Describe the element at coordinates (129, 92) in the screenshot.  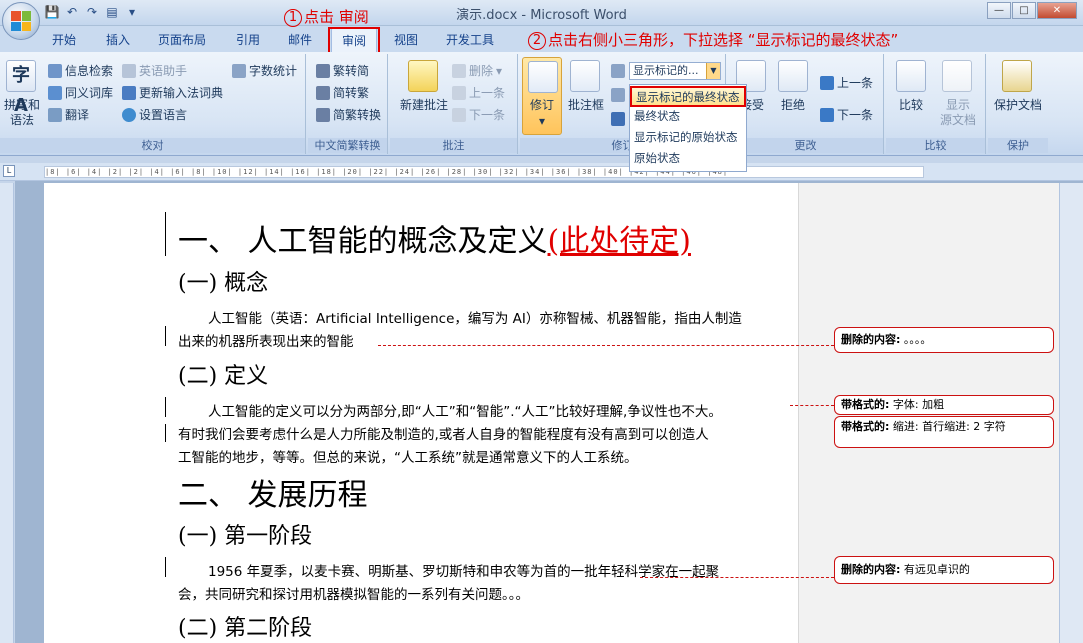
I see `ime-dictionary-icon` at that location.